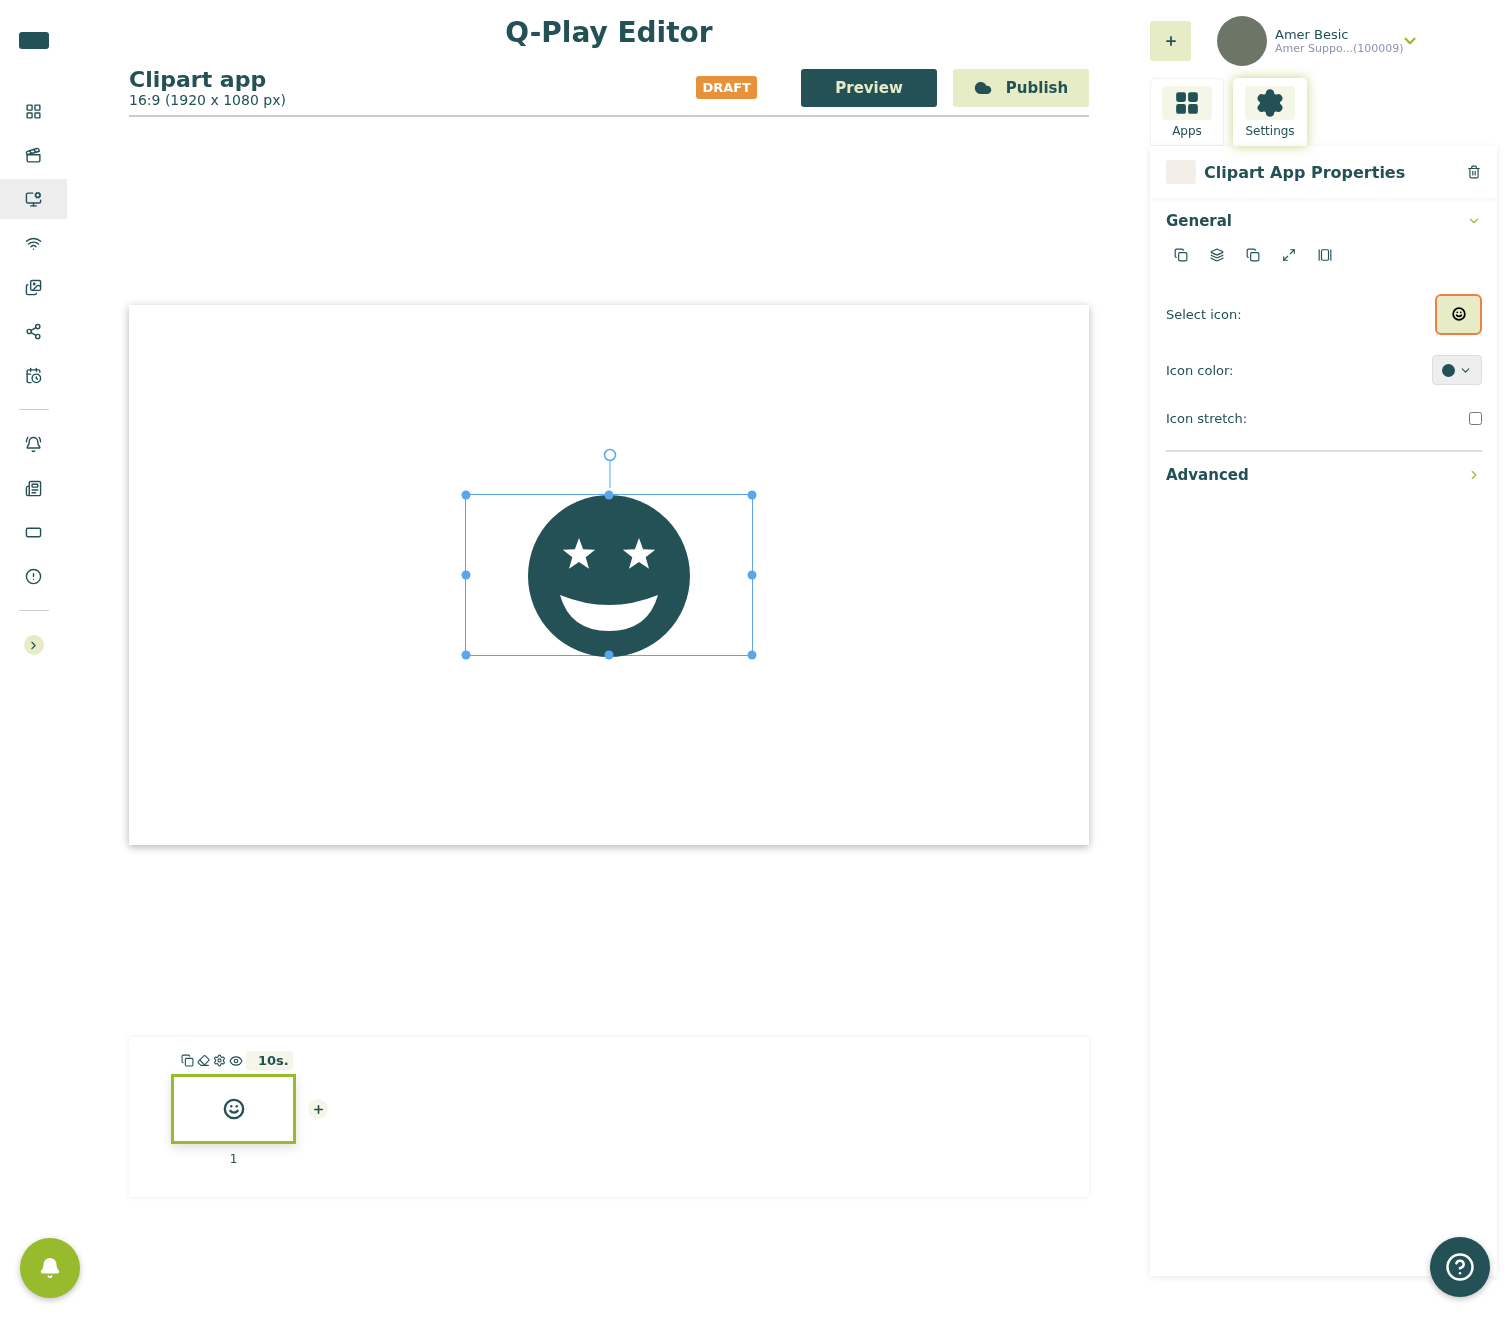 Image resolution: width=1511 pixels, height=1318 pixels. I want to click on panel-tab: Settings, so click(1270, 112).